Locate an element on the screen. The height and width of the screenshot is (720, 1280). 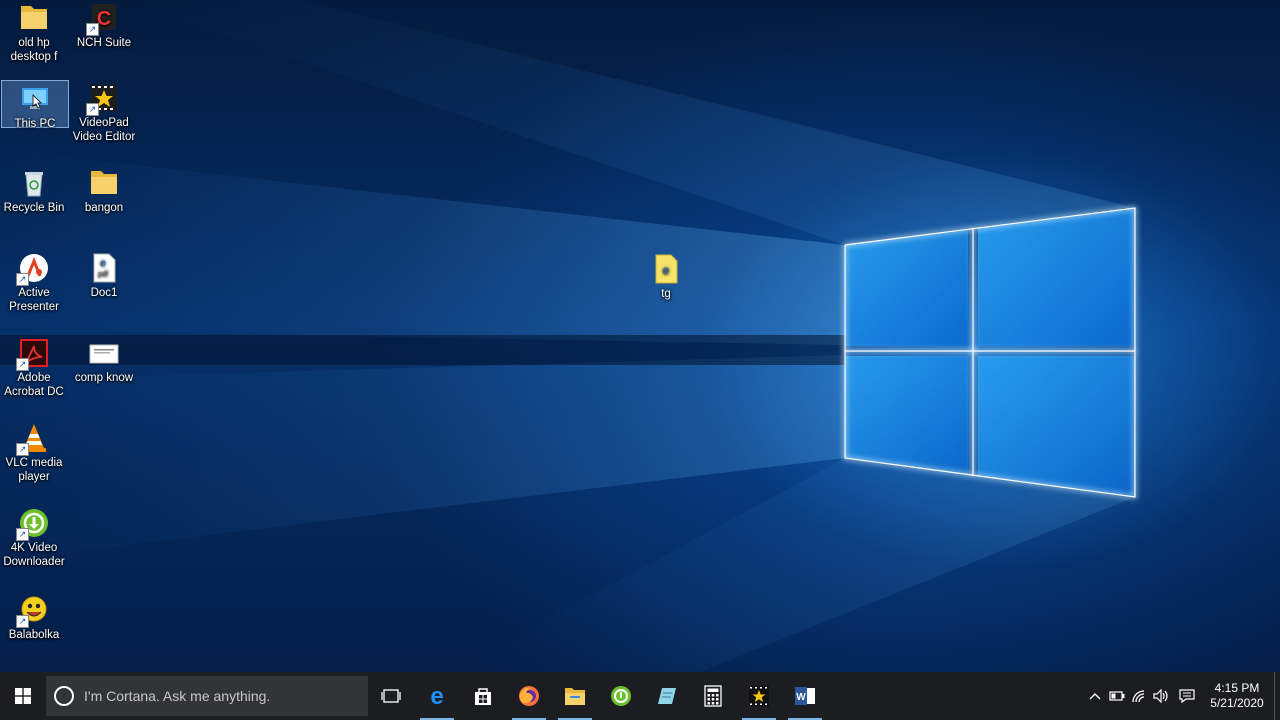
desktop-icon-label: bangon is located at coordinates (104, 208).